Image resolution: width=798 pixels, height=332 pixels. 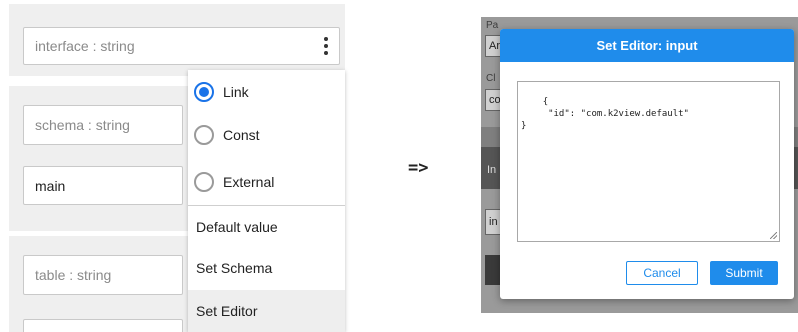 I want to click on menu-item-set-schema: Set Schema, so click(x=266, y=268).